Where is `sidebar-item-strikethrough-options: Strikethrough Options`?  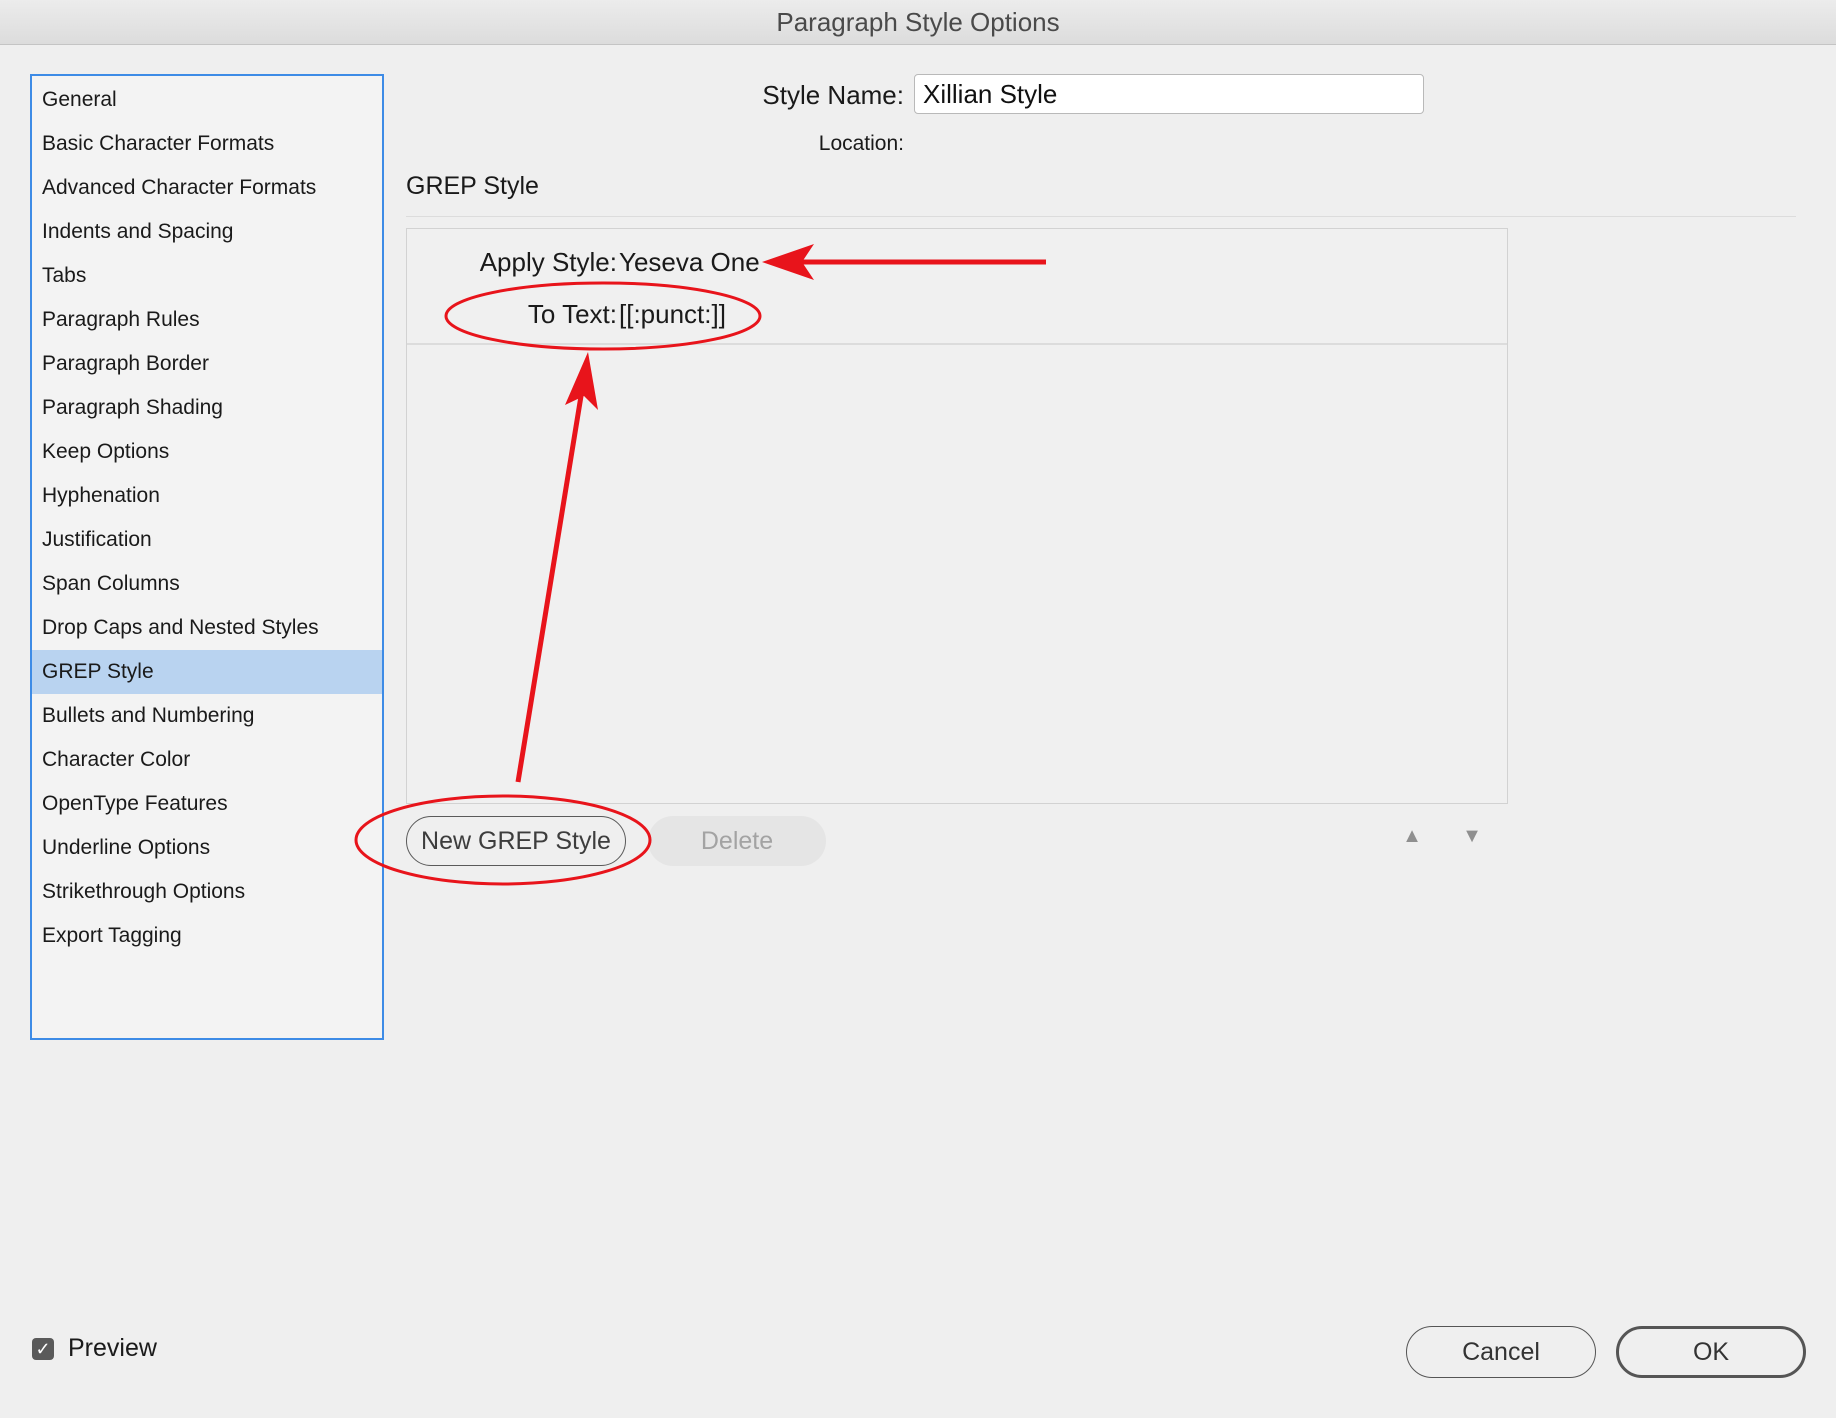 sidebar-item-strikethrough-options: Strikethrough Options is located at coordinates (207, 892).